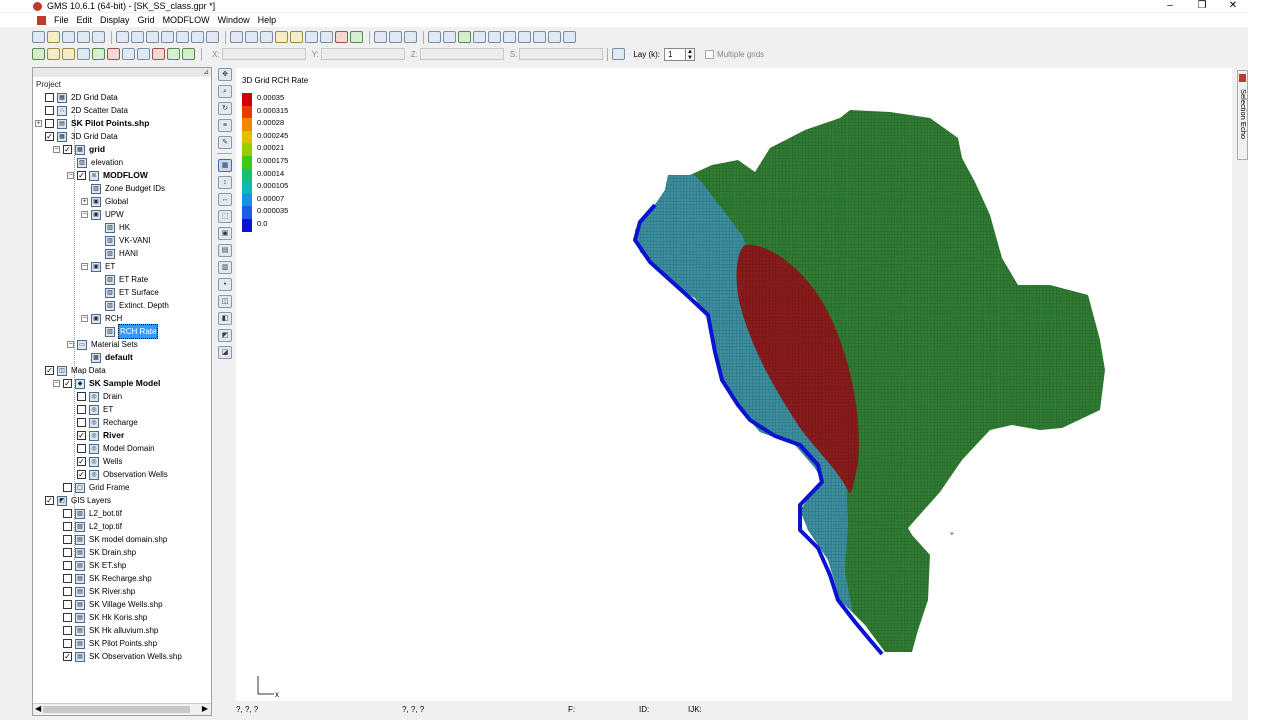 The height and width of the screenshot is (720, 1280). I want to click on save-icon, so click(68, 37).